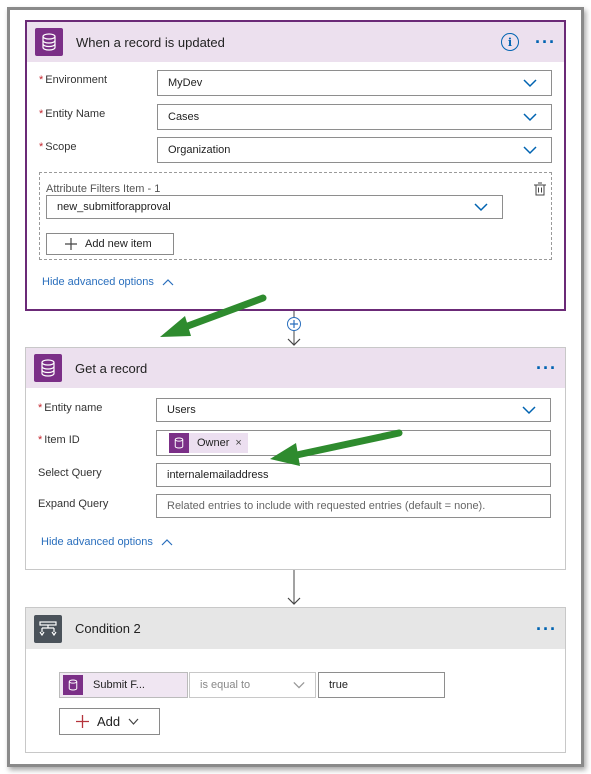 The width and height of the screenshot is (591, 774). Describe the element at coordinates (354, 150) in the screenshot. I see `scope-select: Organization` at that location.